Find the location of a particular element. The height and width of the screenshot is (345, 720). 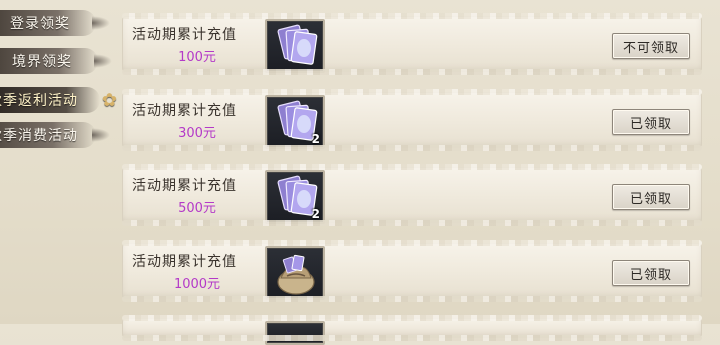

reward-amount: 1000元 is located at coordinates (197, 284).